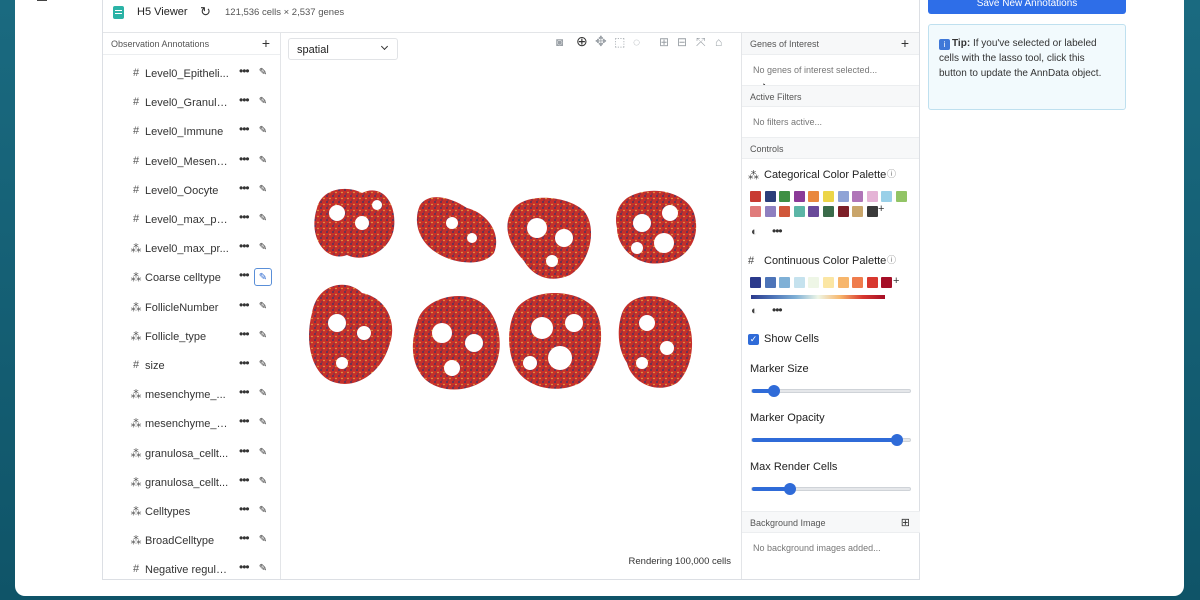  I want to click on lasso-icon: ◌, so click(636, 42).